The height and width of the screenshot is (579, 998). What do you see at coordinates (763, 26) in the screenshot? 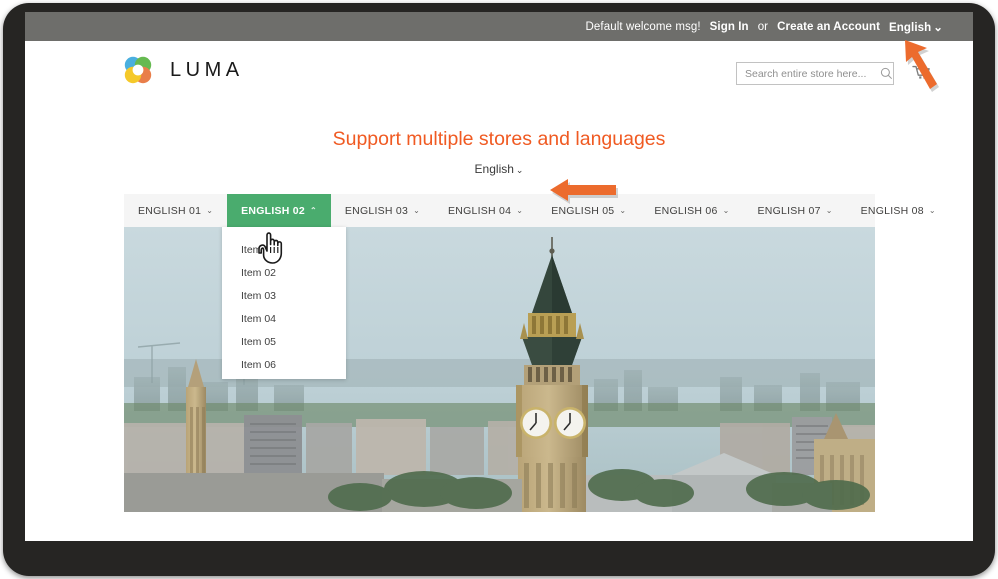
I see `or-separator: or` at bounding box center [763, 26].